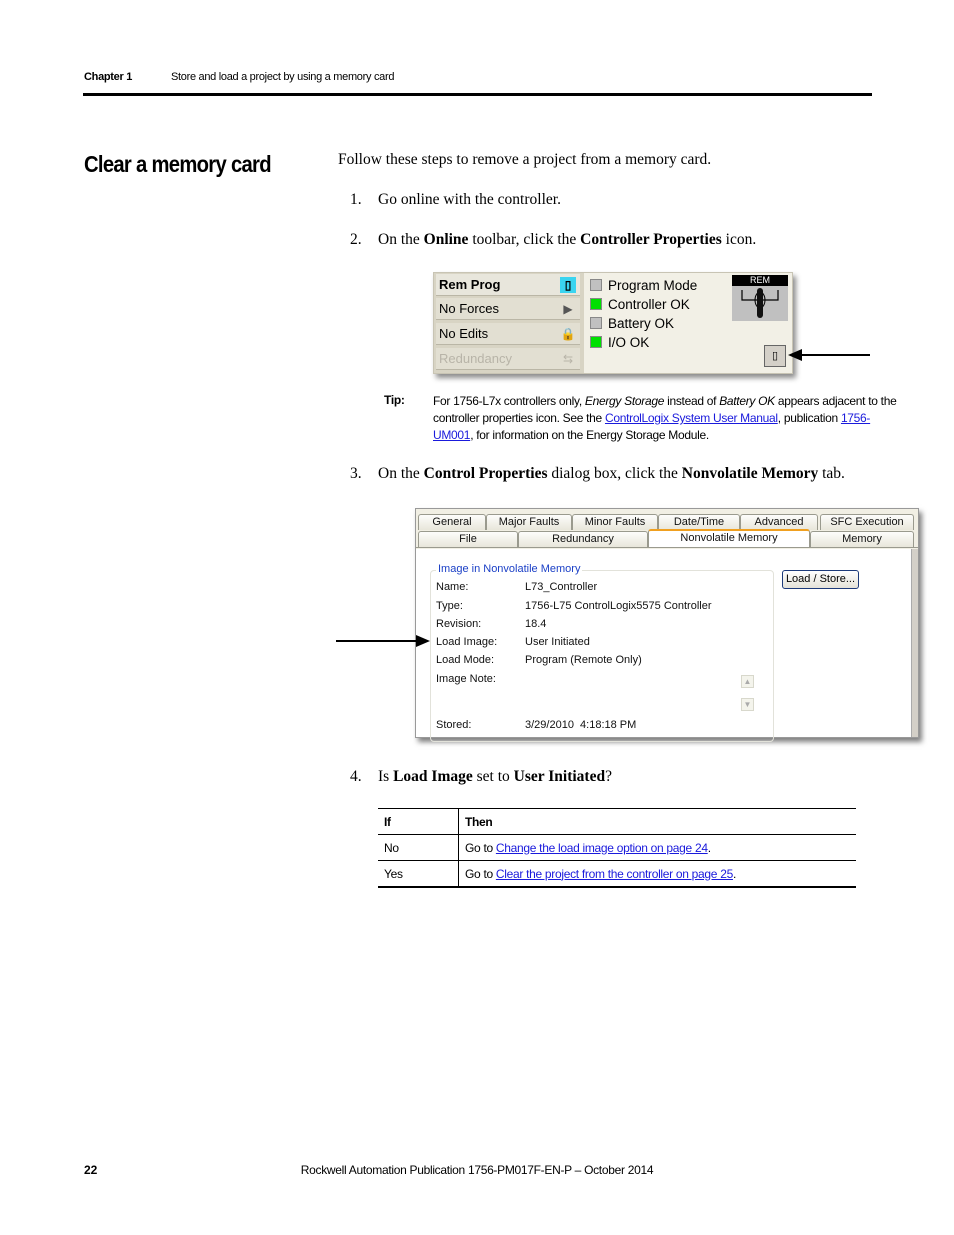 The width and height of the screenshot is (954, 1235). Describe the element at coordinates (691, 418) in the screenshot. I see `user-manual-link: ControlLogix System User Manual` at that location.